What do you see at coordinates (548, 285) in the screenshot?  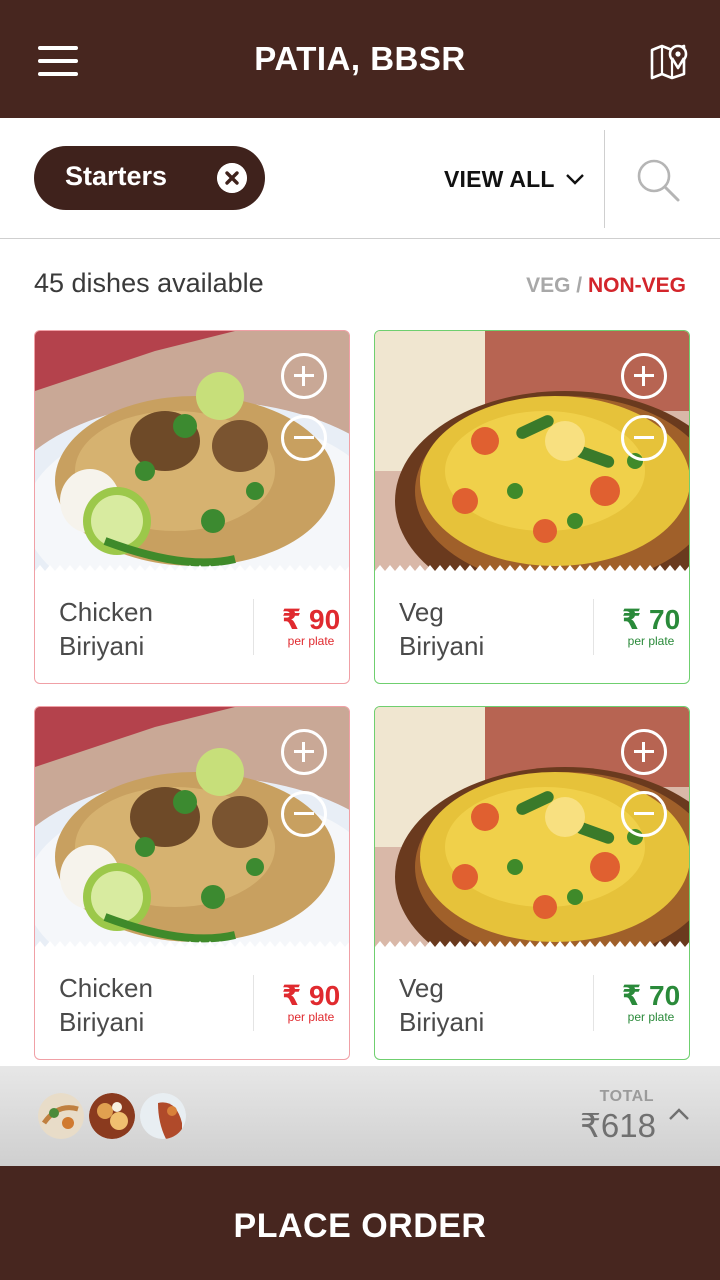 I see `veg-filter: VEG` at bounding box center [548, 285].